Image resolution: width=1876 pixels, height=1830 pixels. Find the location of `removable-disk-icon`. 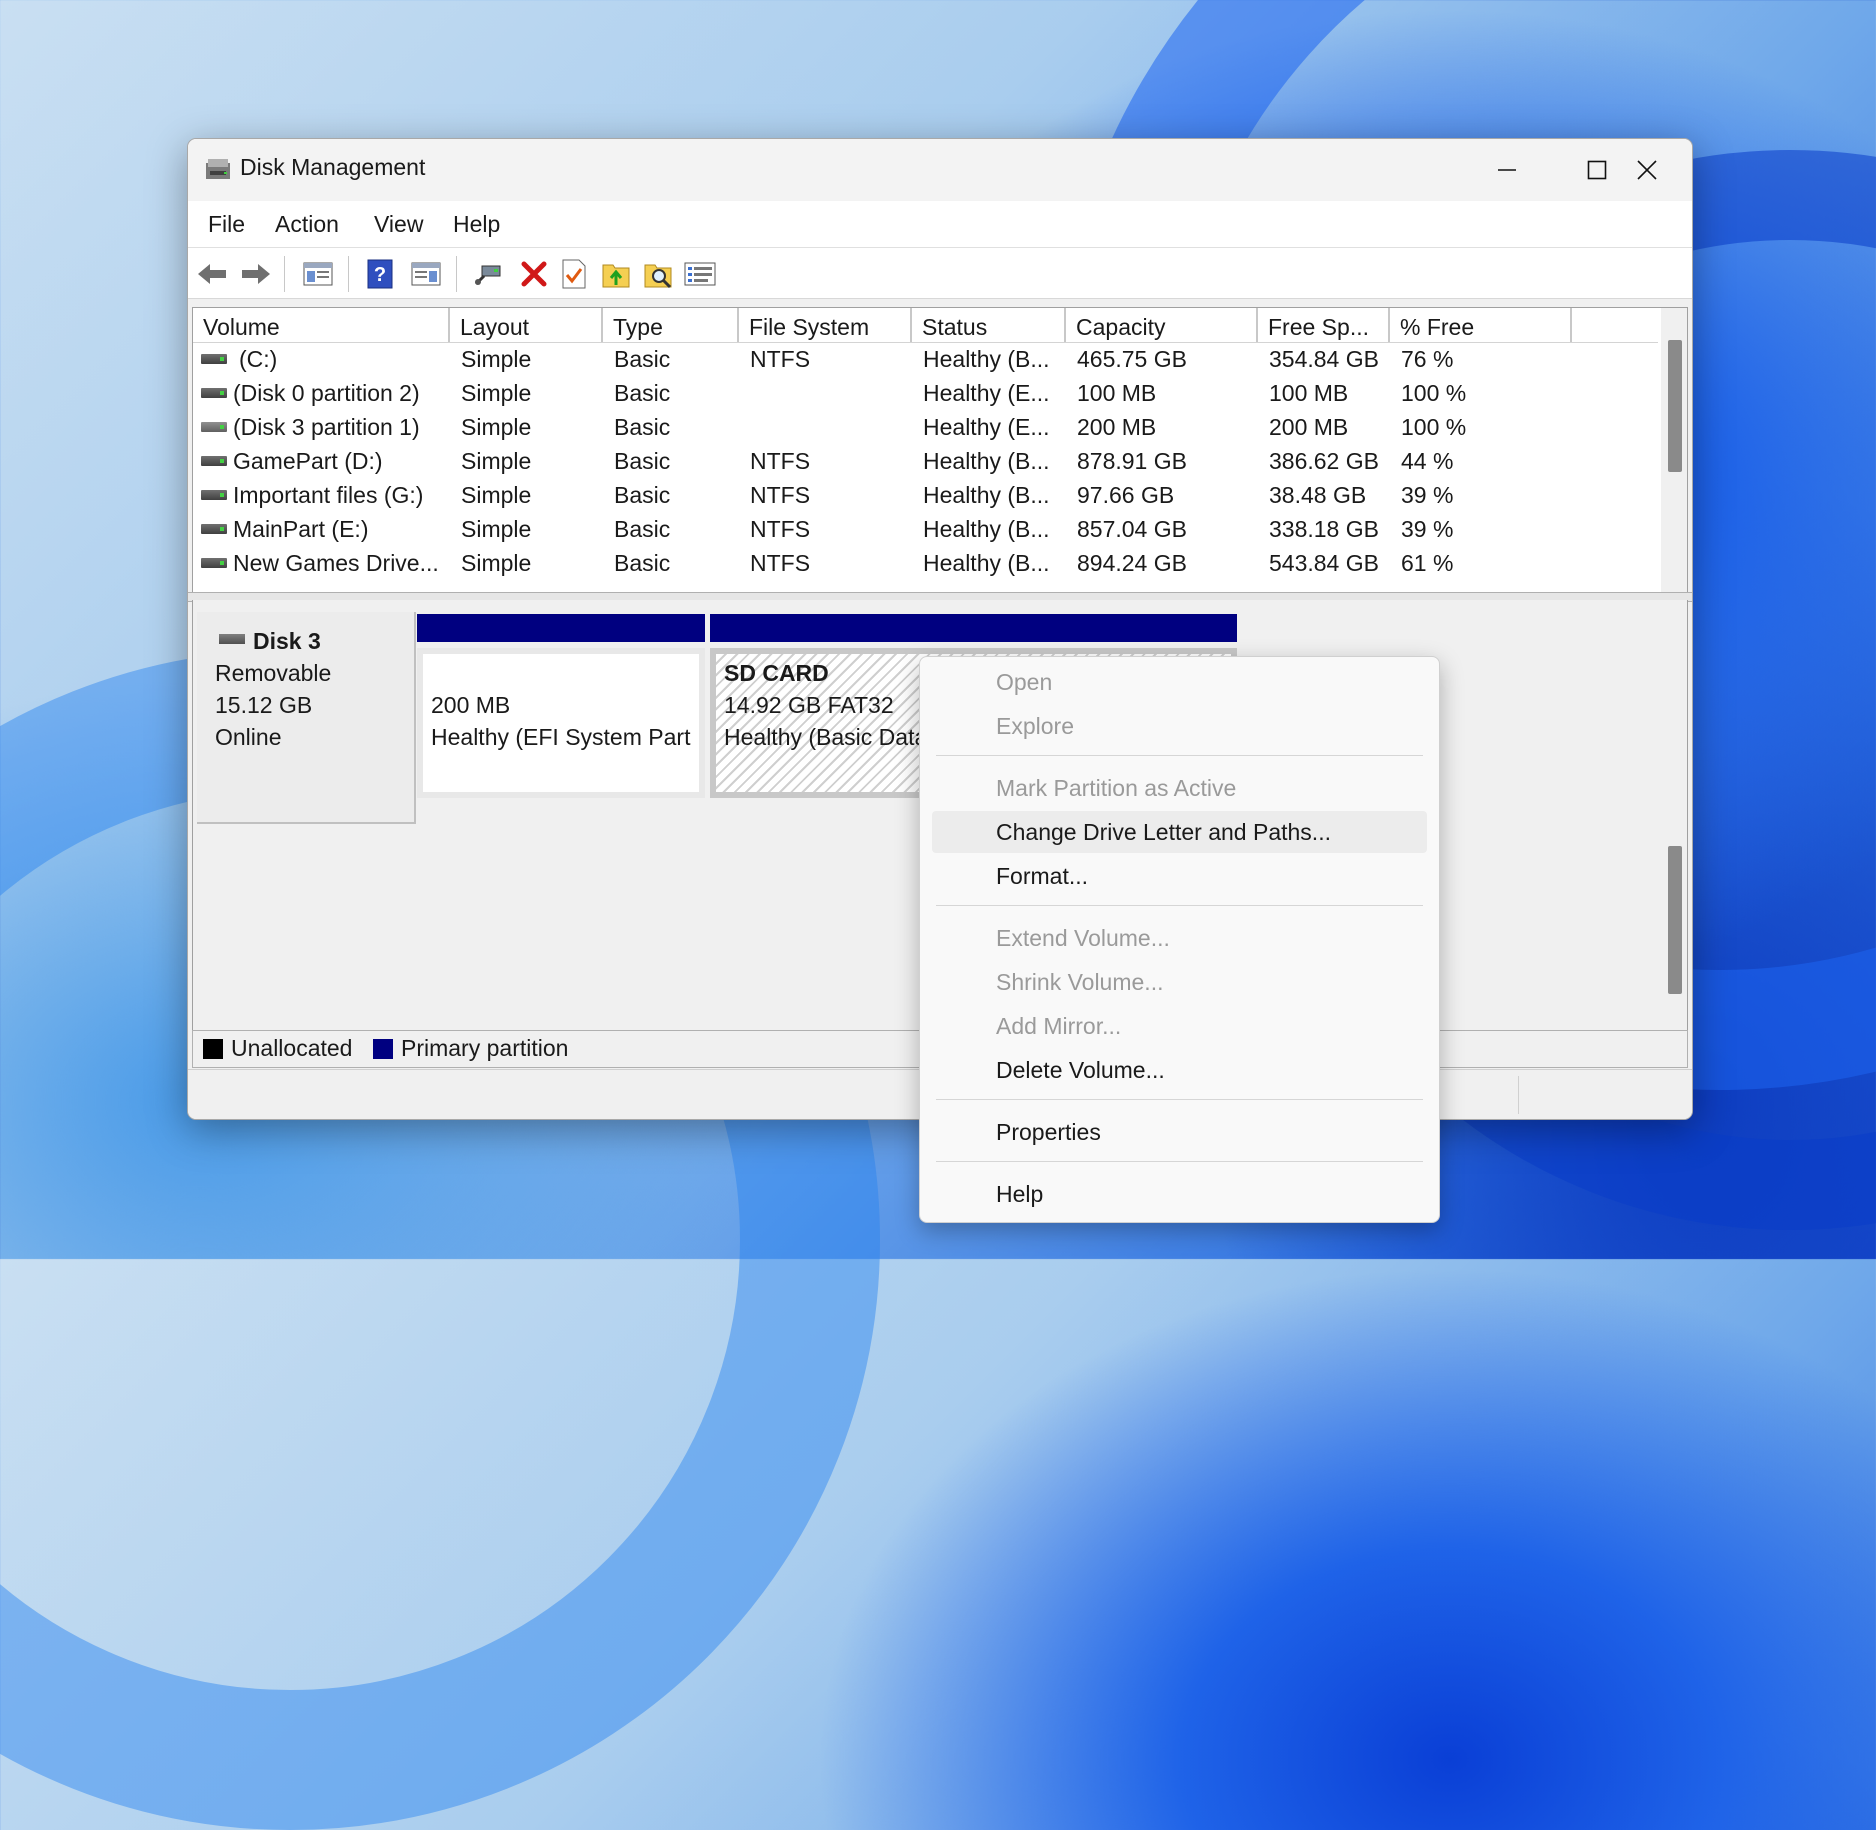

removable-disk-icon is located at coordinates (232, 639).